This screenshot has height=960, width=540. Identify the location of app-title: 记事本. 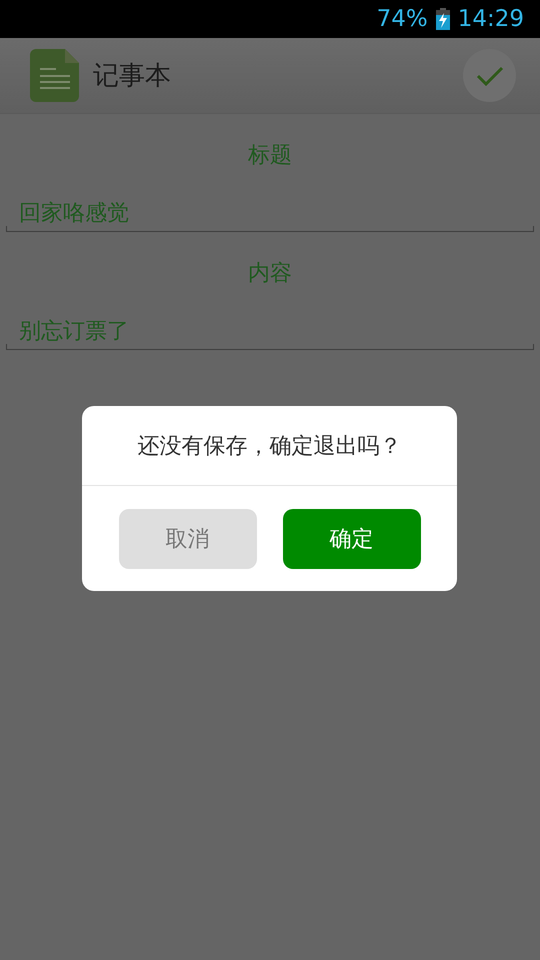
(132, 76).